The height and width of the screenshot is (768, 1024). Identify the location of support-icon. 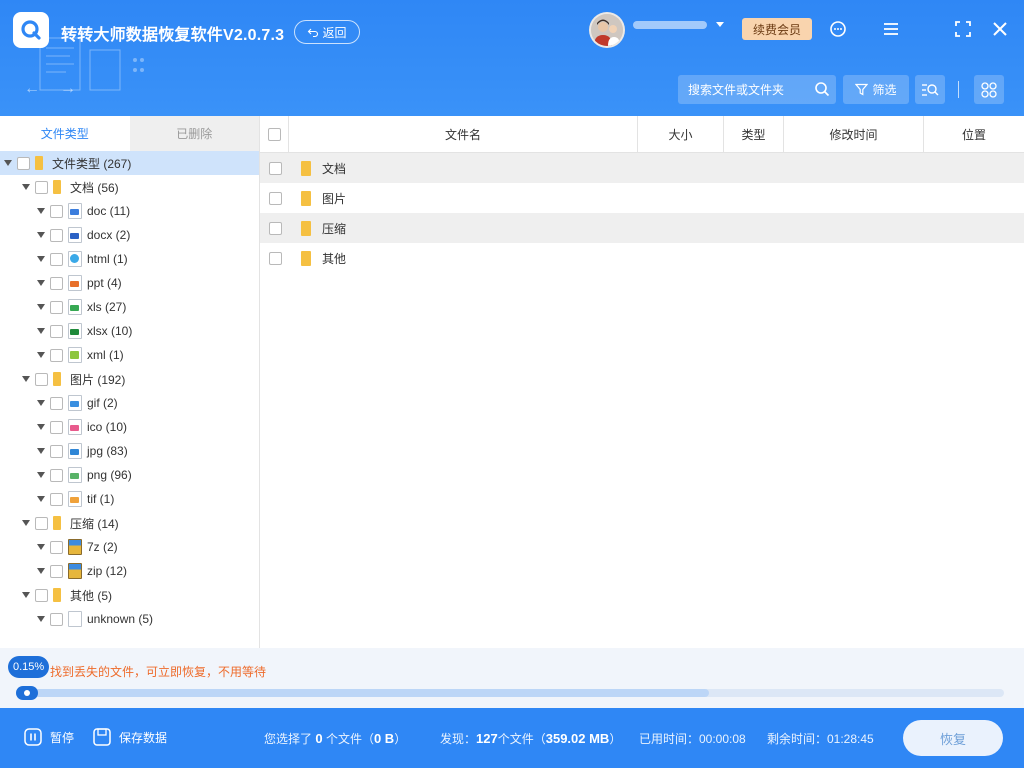
(838, 29).